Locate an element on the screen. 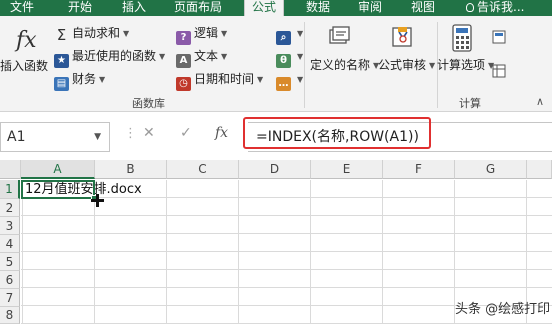  name-box: A1 ▼ is located at coordinates (55, 137).